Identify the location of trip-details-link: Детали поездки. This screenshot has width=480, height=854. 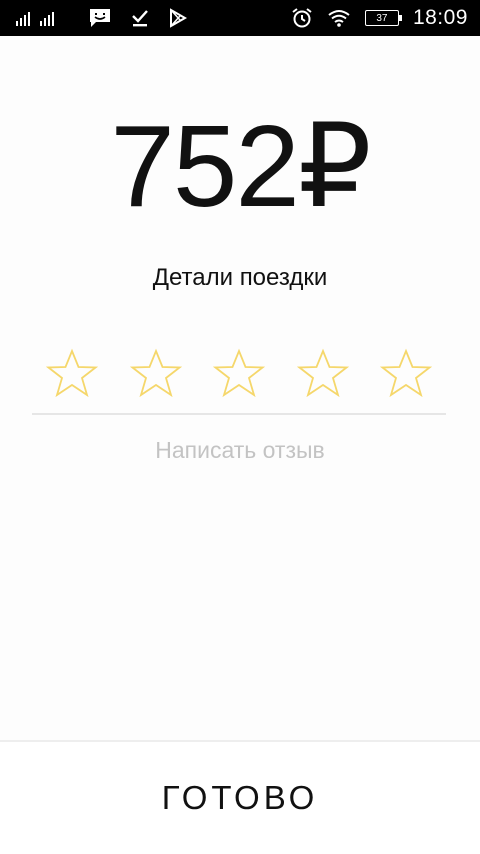
(240, 278).